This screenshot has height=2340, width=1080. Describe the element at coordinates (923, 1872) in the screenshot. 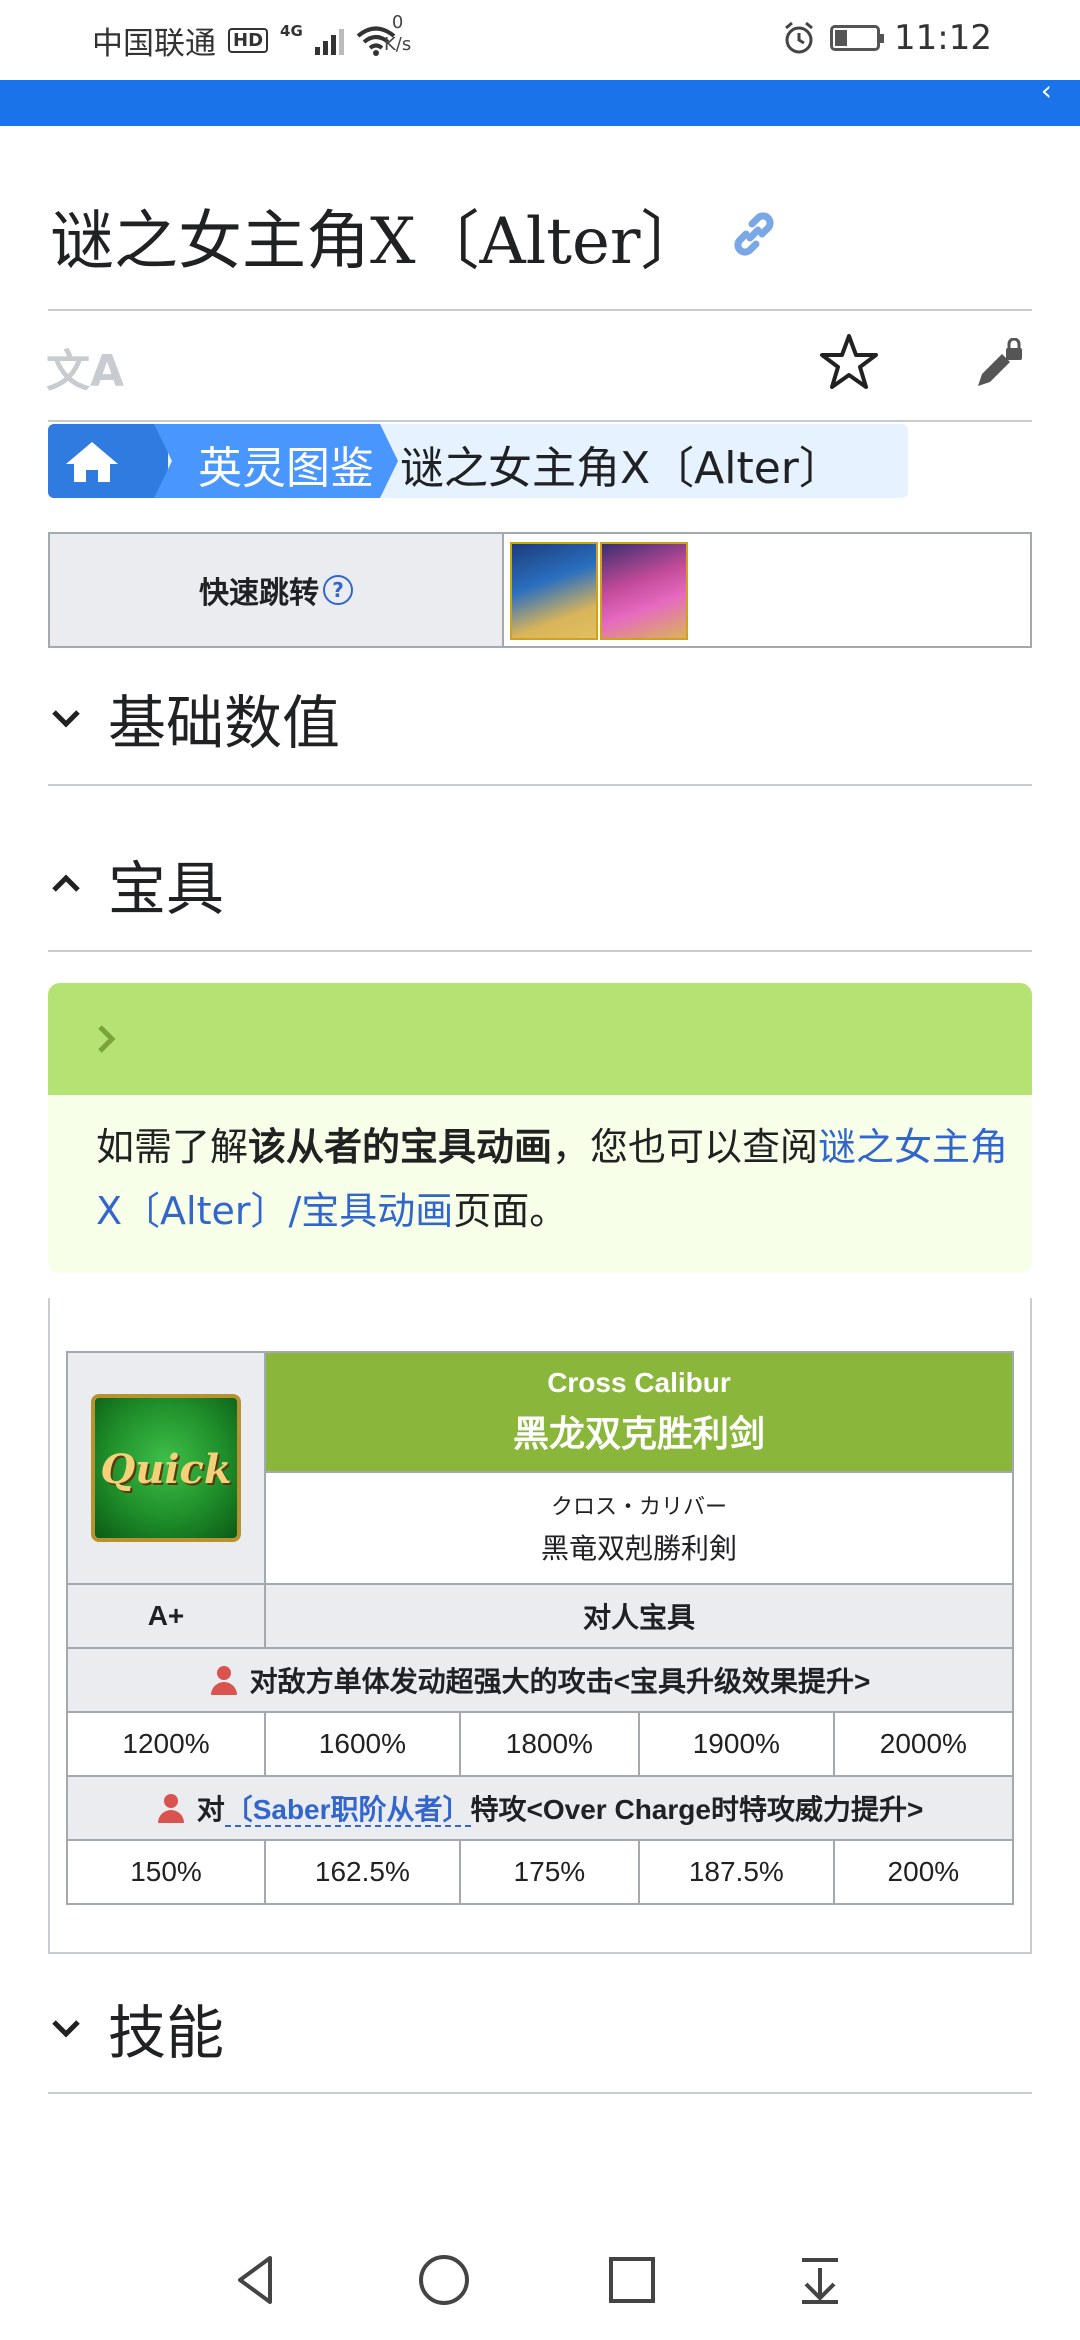

I see `np-value-2: 200%` at that location.